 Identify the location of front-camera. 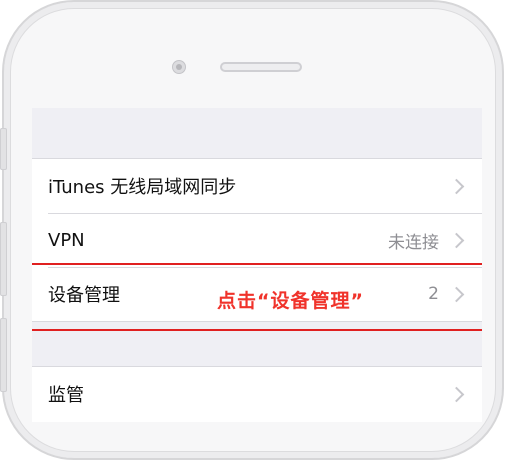
(179, 67).